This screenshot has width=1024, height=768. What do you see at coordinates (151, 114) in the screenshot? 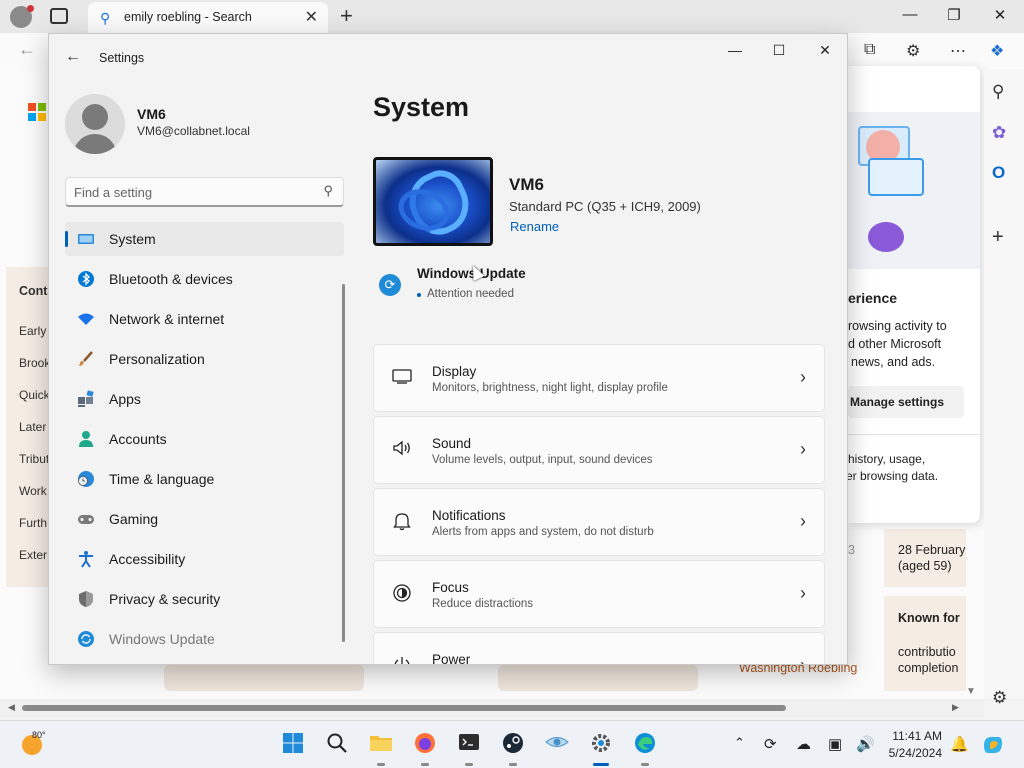
I see `user-name: VM6` at bounding box center [151, 114].